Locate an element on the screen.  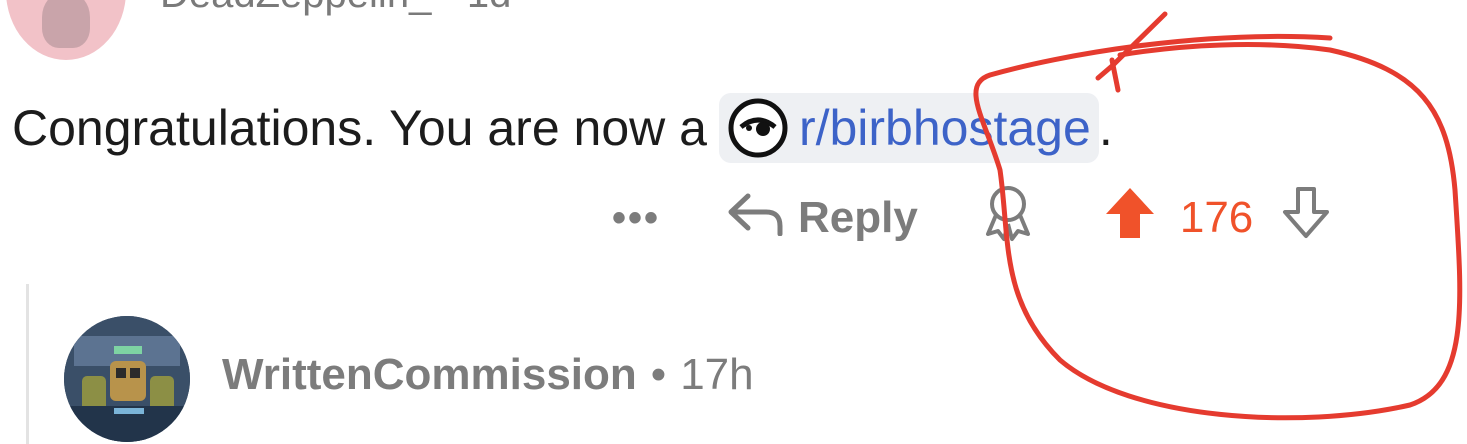
comment-author: DeadZeppelin_ · 1d is located at coordinates (335, 8).